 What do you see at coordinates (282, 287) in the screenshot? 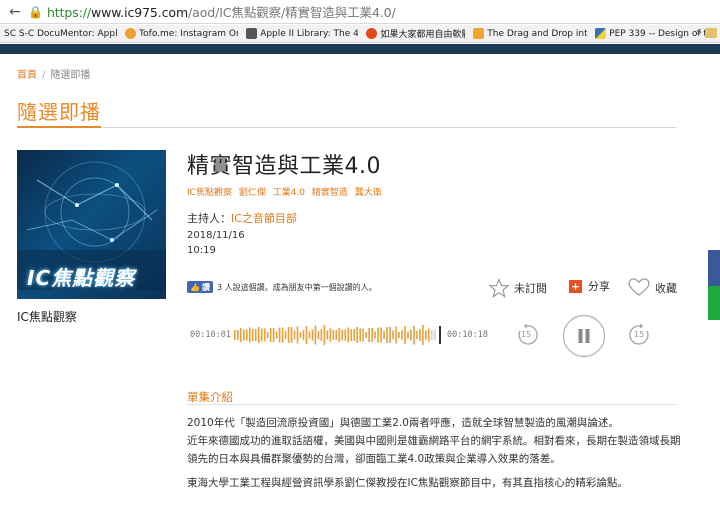
I see `facebook-like: 👍 讚 3 人說這個讚。成為朋友中第一個說讚的人。` at bounding box center [282, 287].